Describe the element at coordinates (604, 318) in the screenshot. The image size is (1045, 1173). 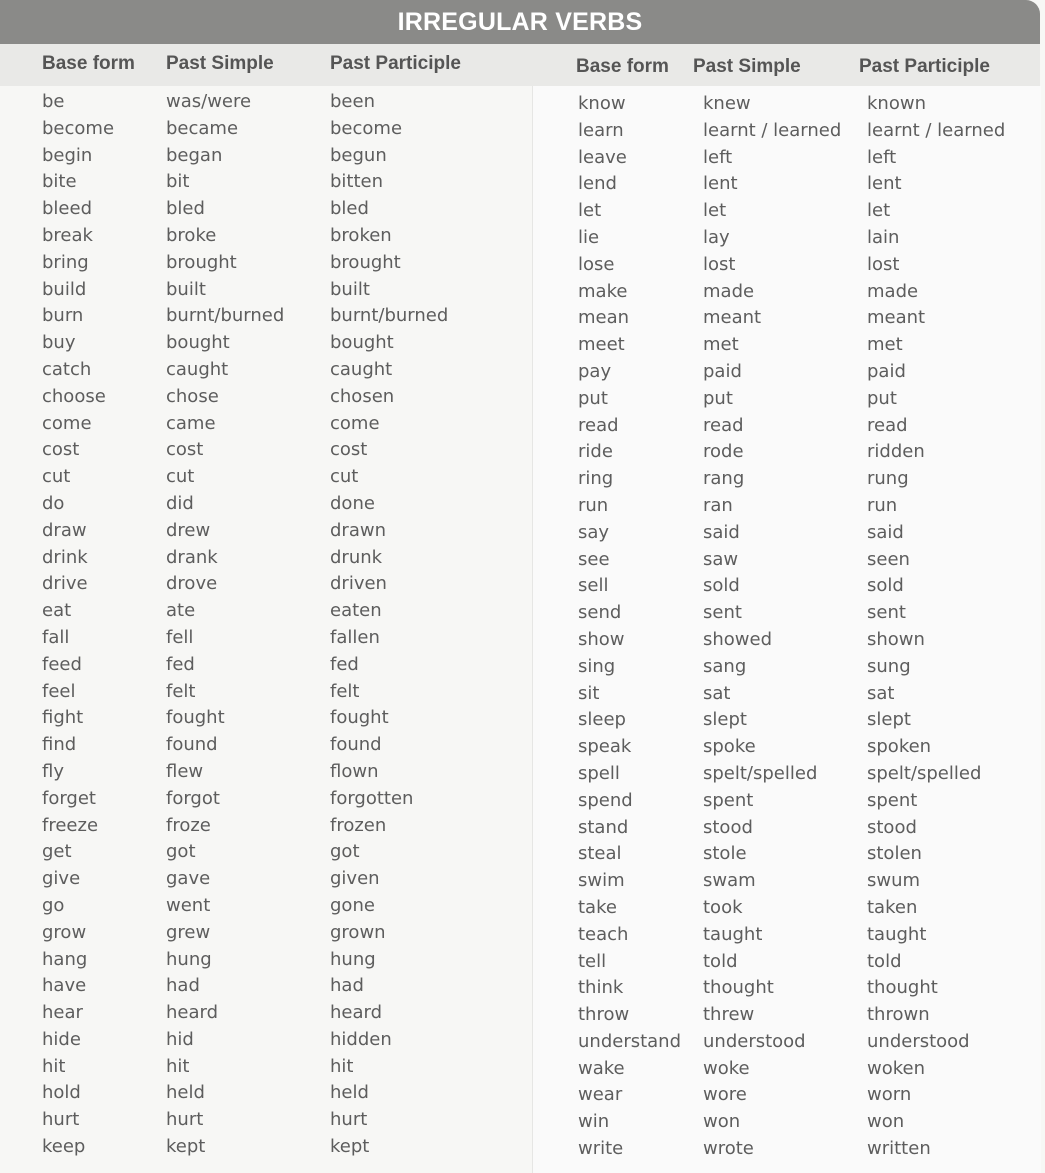
I see `verb-cell: mean` at that location.